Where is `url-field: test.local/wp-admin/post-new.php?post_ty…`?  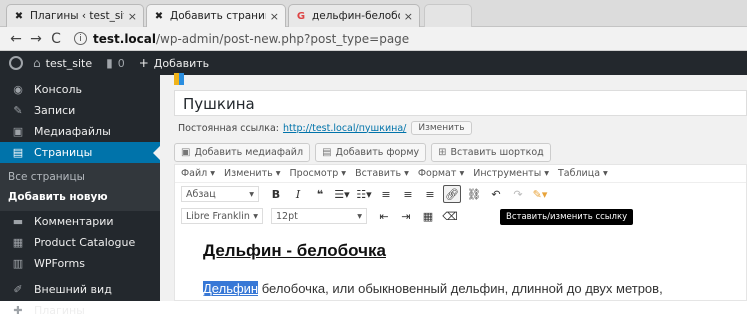
url-field: test.local/wp-admin/post-new.php?post_ty… is located at coordinates (251, 39).